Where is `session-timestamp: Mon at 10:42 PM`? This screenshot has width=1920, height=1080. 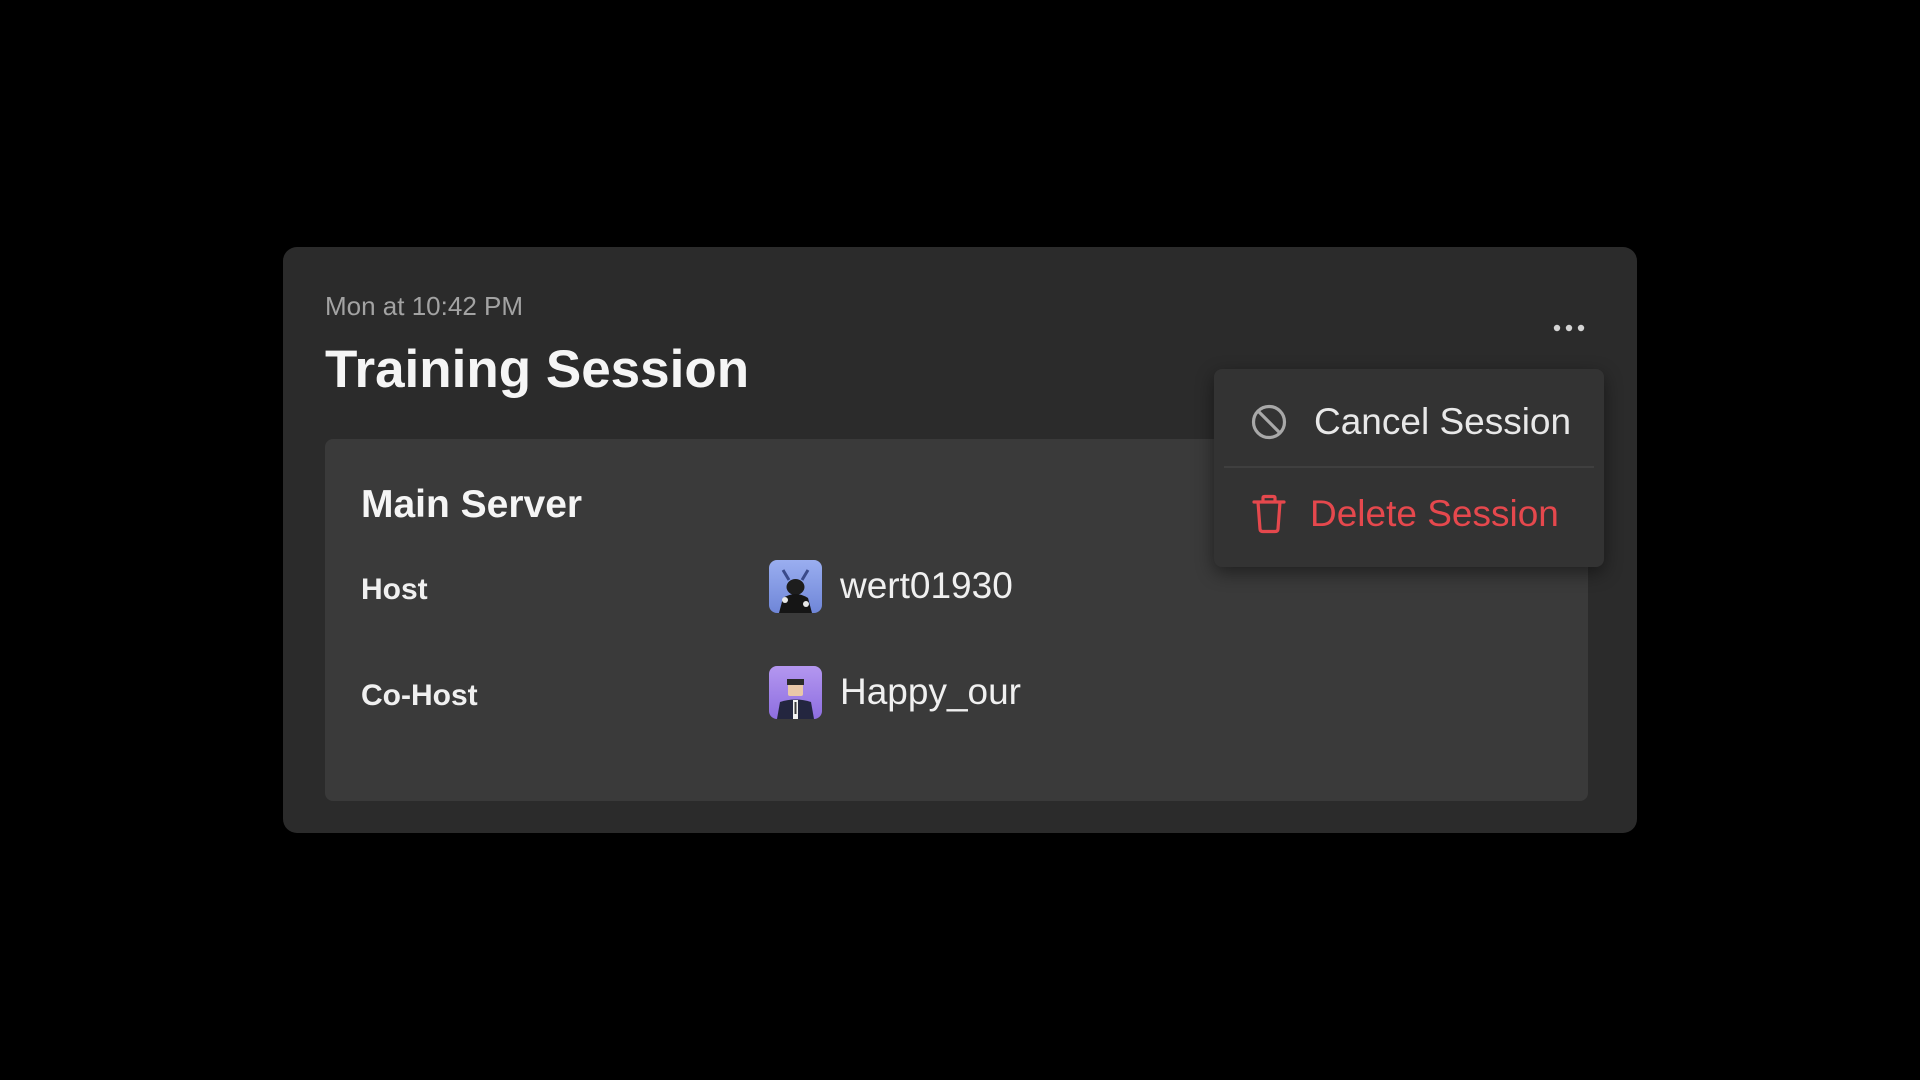
session-timestamp: Mon at 10:42 PM is located at coordinates (424, 306).